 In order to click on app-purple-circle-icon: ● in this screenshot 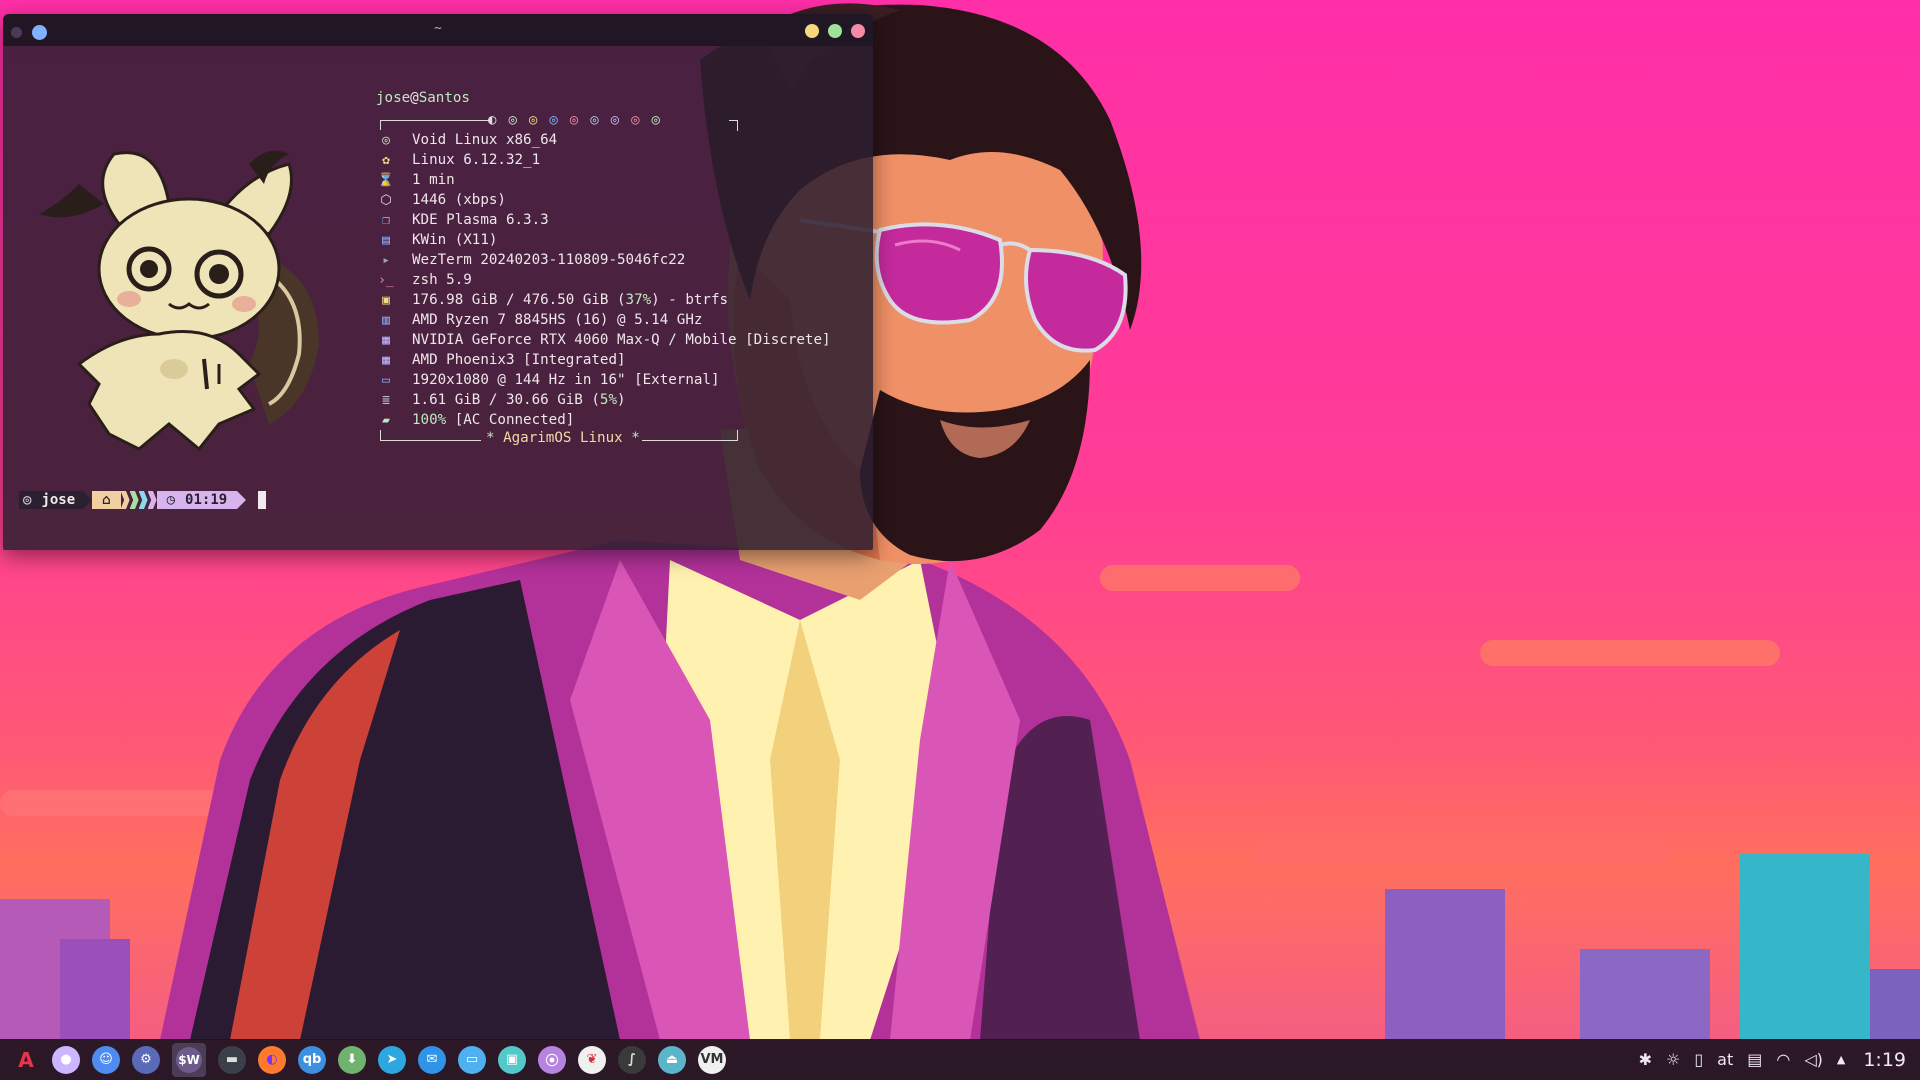, I will do `click(66, 1059)`.